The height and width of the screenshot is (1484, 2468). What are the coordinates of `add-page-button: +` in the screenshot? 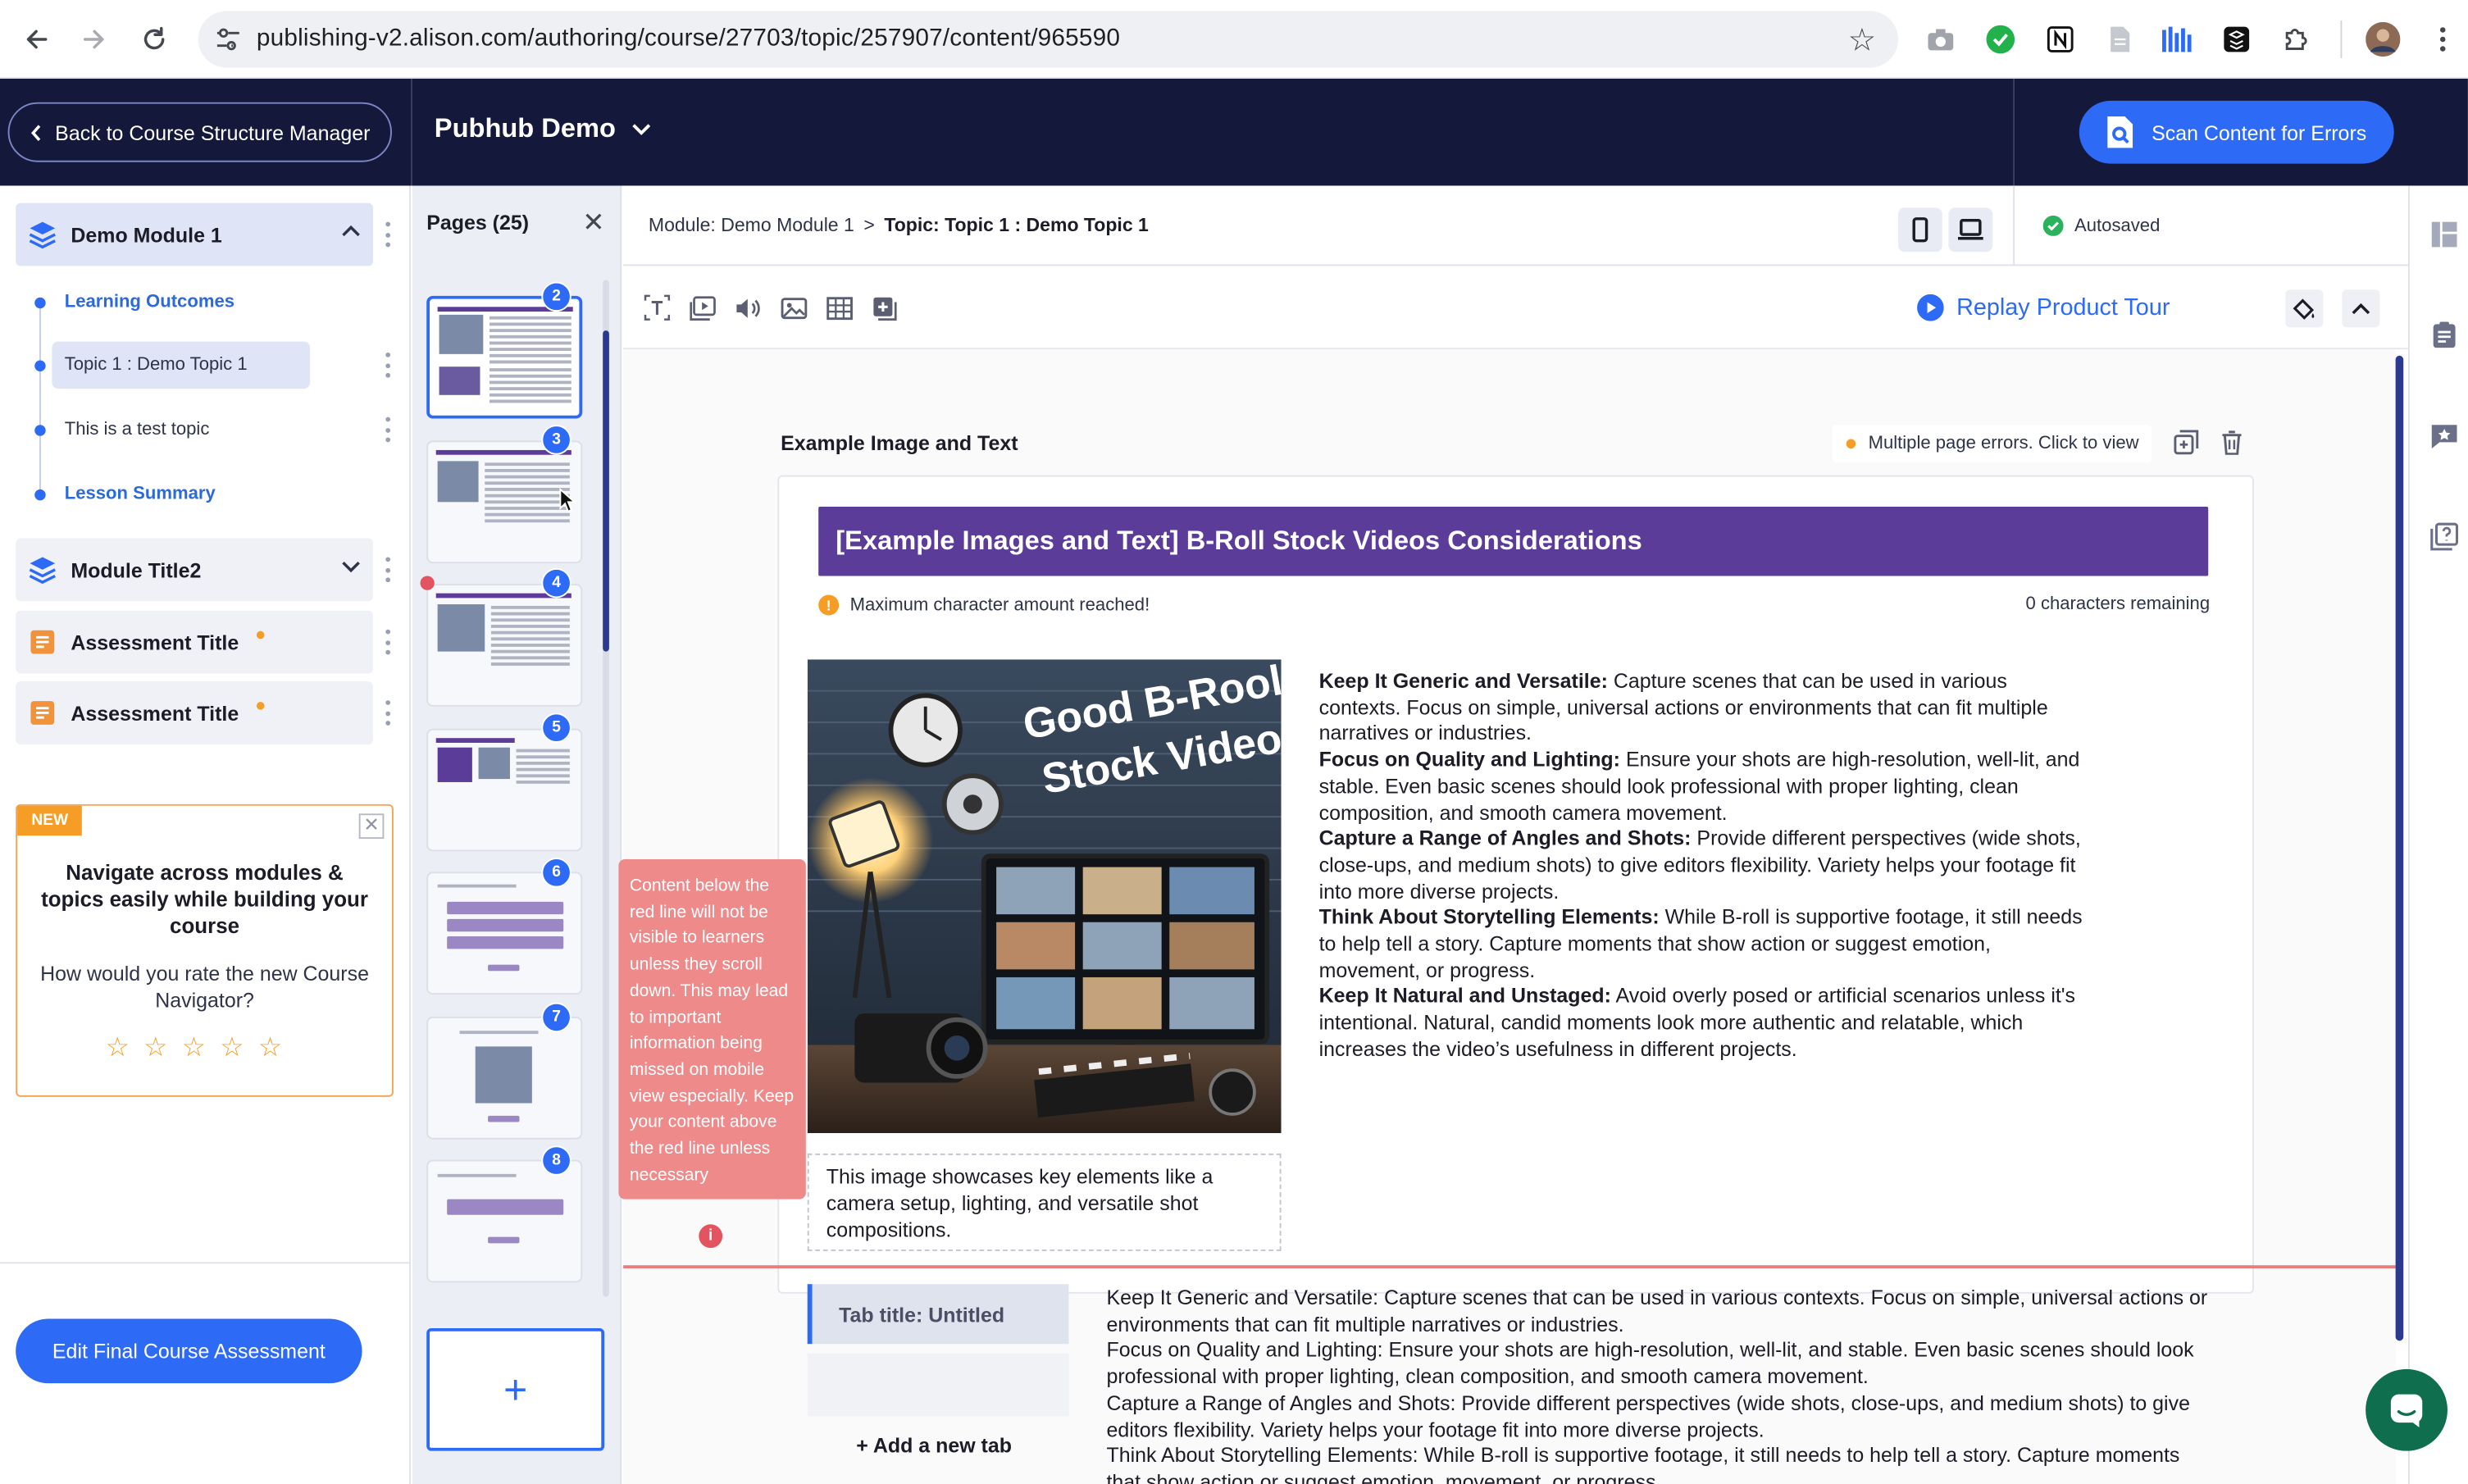 It's located at (515, 1389).